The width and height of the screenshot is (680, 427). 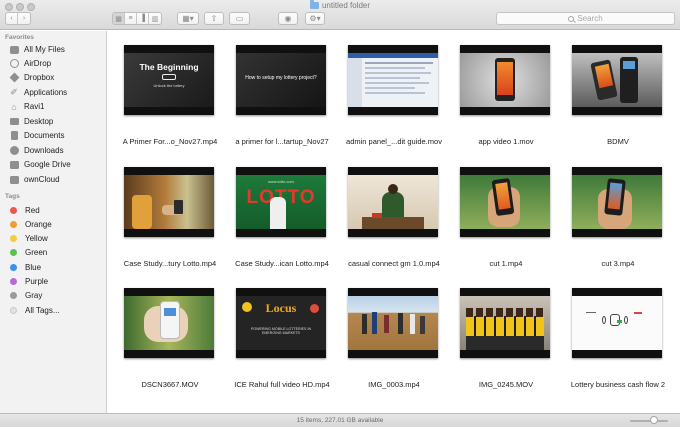 What do you see at coordinates (14, 63) in the screenshot?
I see `airdrop-icon` at bounding box center [14, 63].